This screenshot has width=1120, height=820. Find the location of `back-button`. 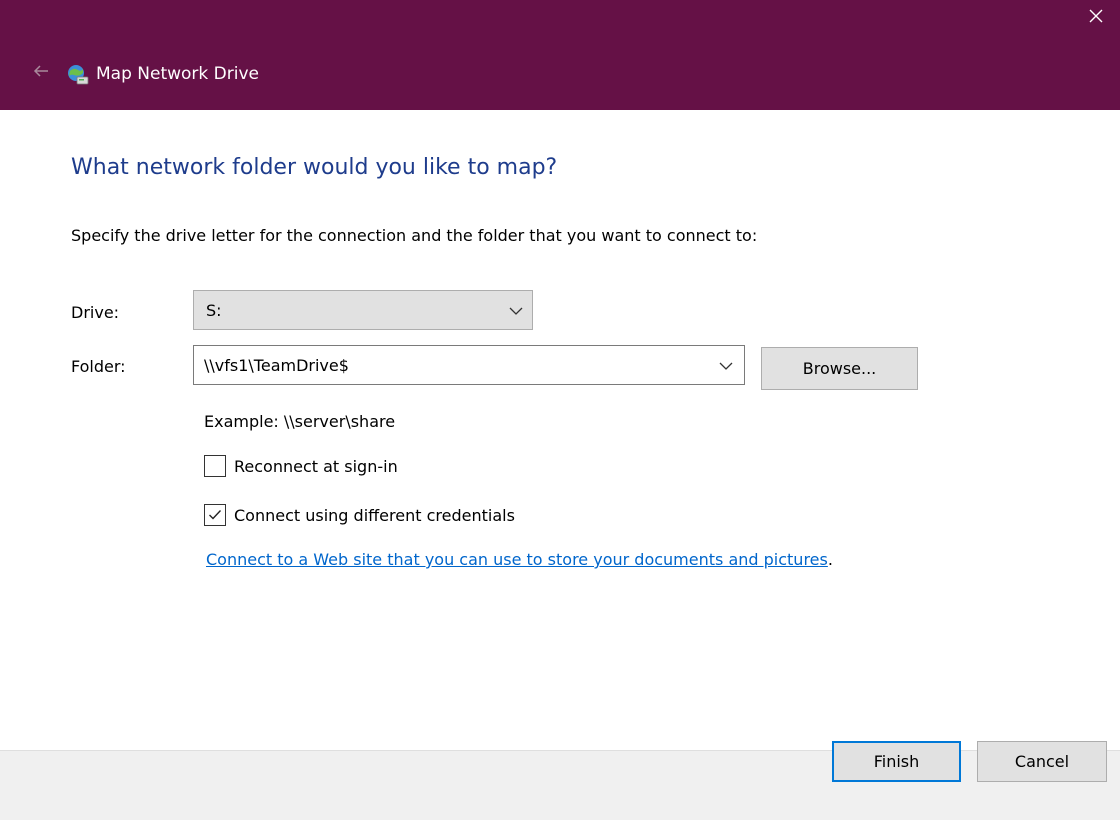

back-button is located at coordinates (41, 71).